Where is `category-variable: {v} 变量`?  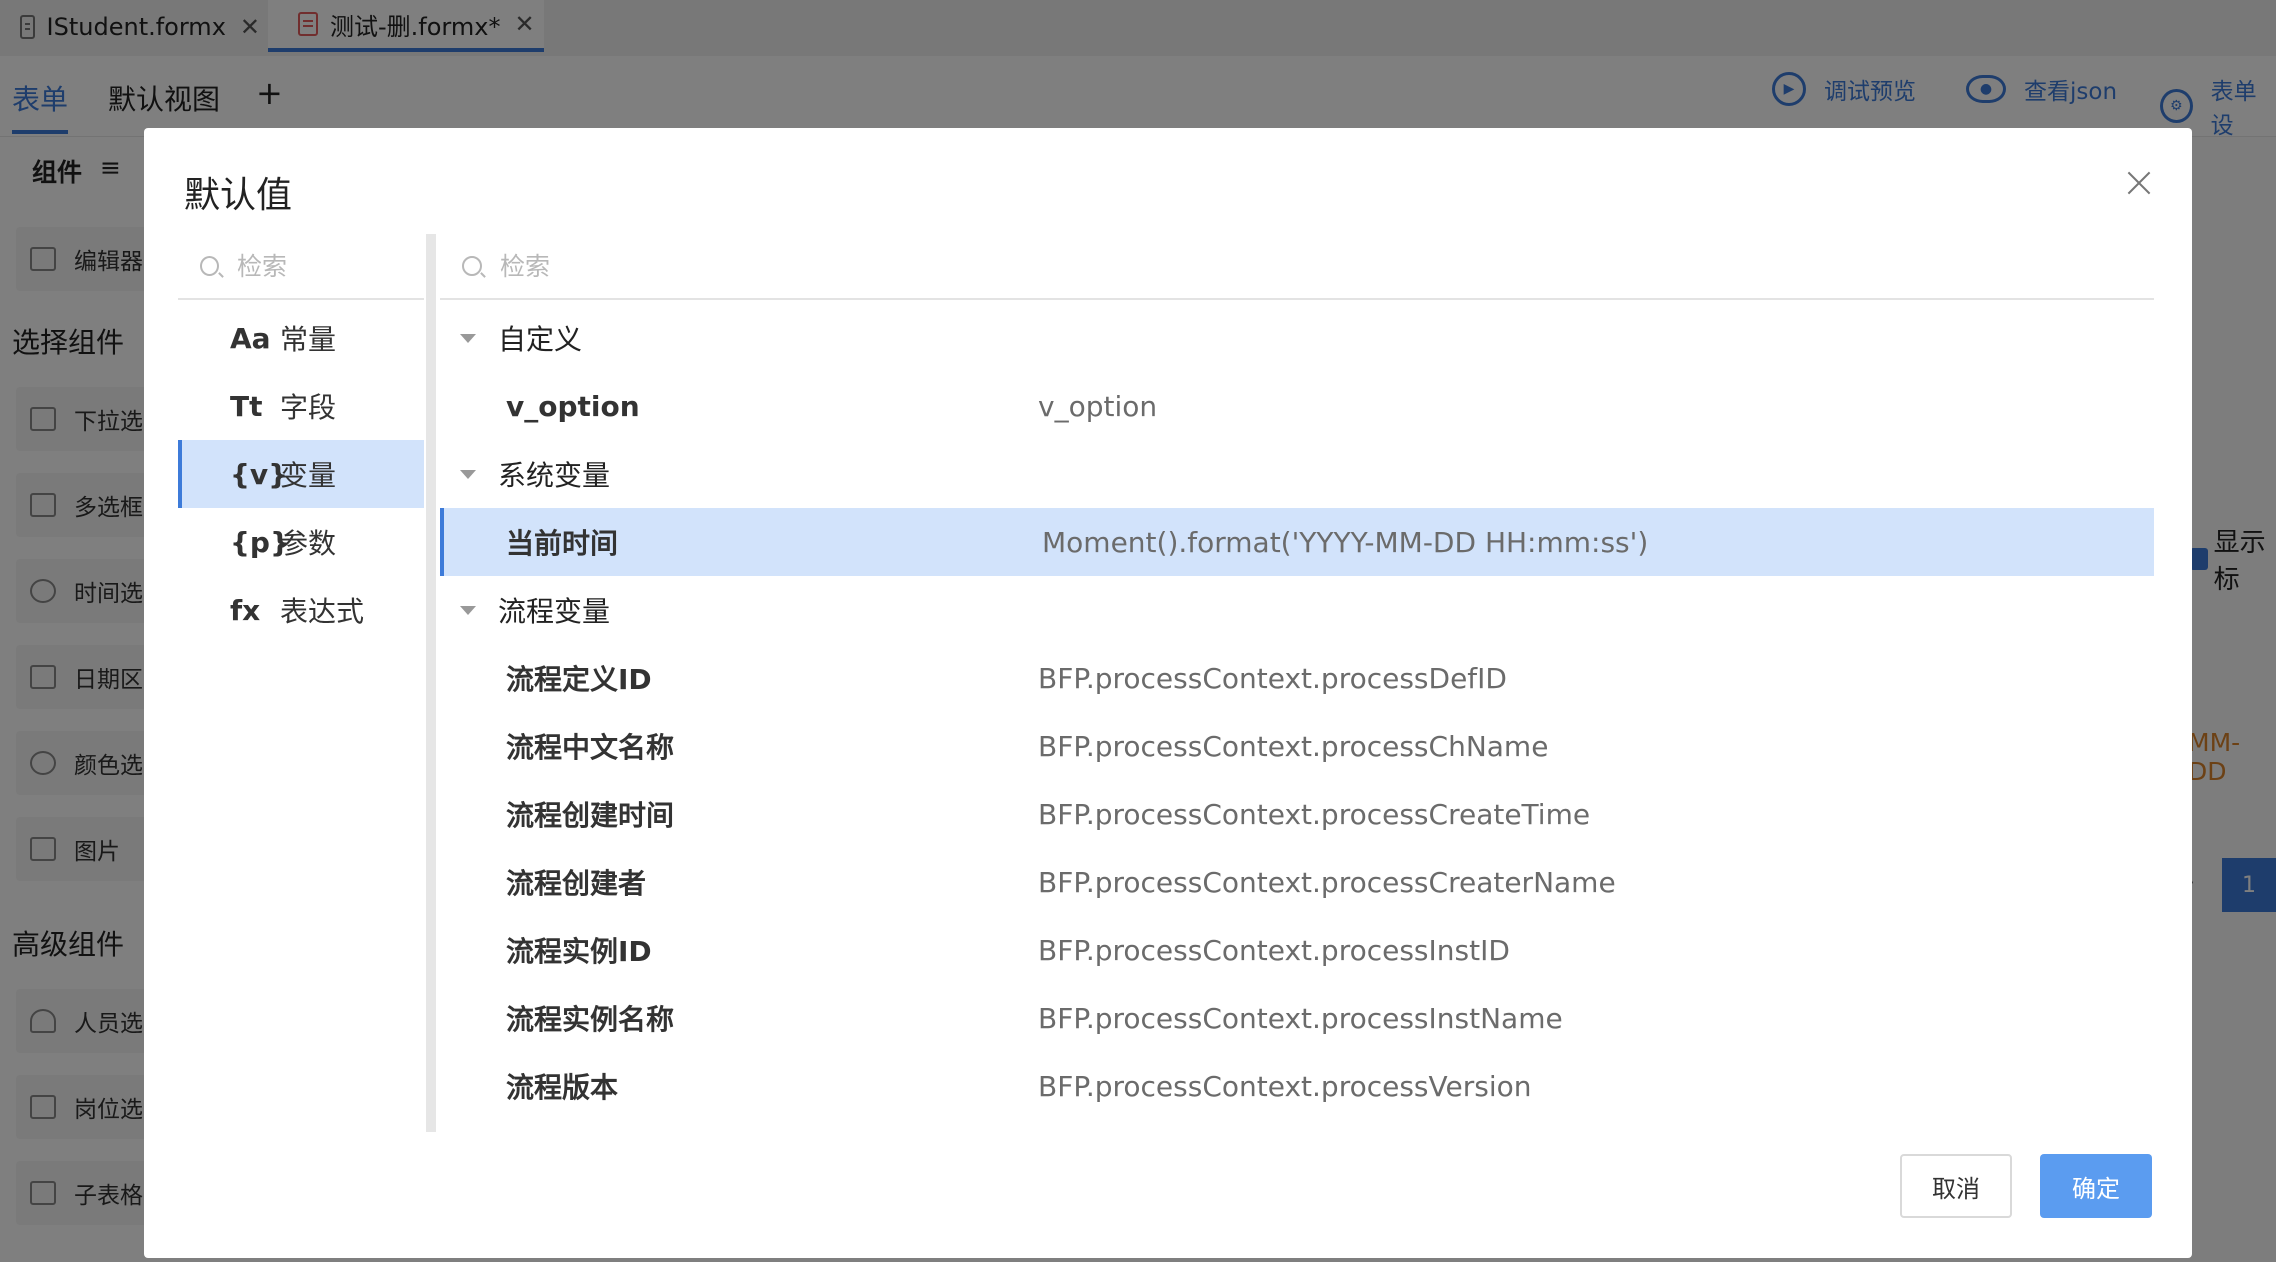
category-variable: {v} 变量 is located at coordinates (301, 474).